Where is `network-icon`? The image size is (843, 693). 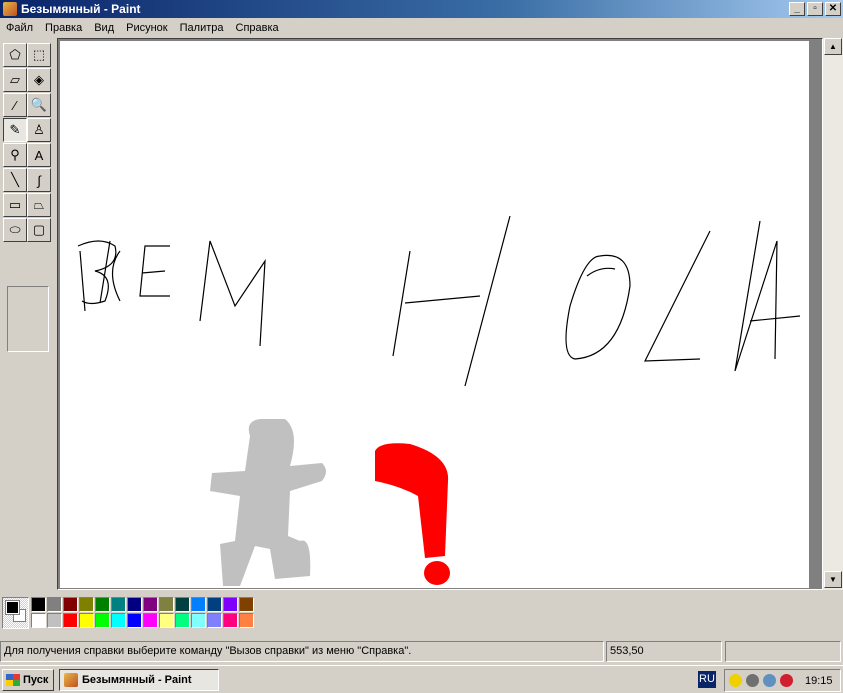 network-icon is located at coordinates (769, 680).